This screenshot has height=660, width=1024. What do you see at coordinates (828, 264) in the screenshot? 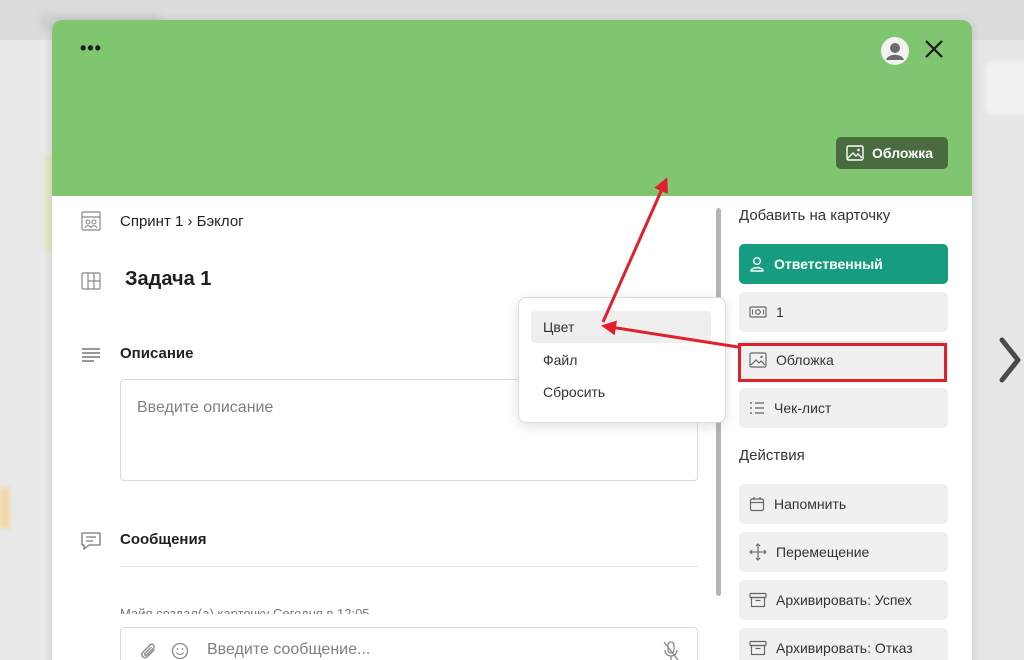
I see `assignee-button-label: Ответственный` at bounding box center [828, 264].